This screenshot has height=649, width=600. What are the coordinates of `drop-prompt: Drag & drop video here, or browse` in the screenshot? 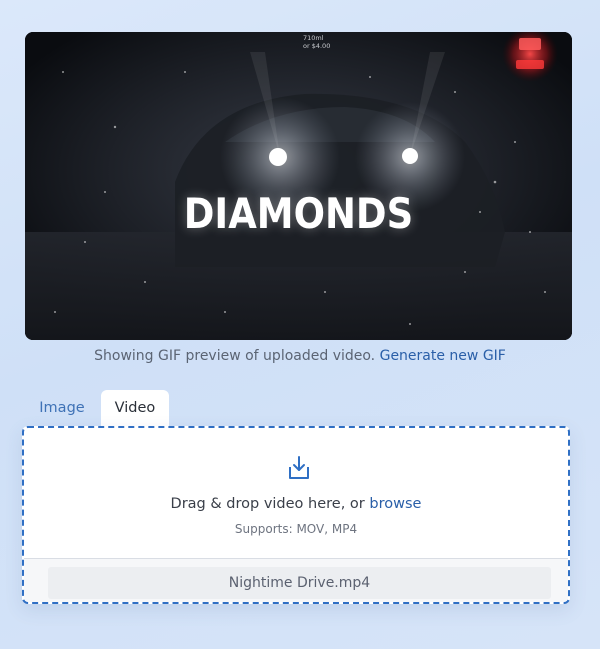 It's located at (296, 504).